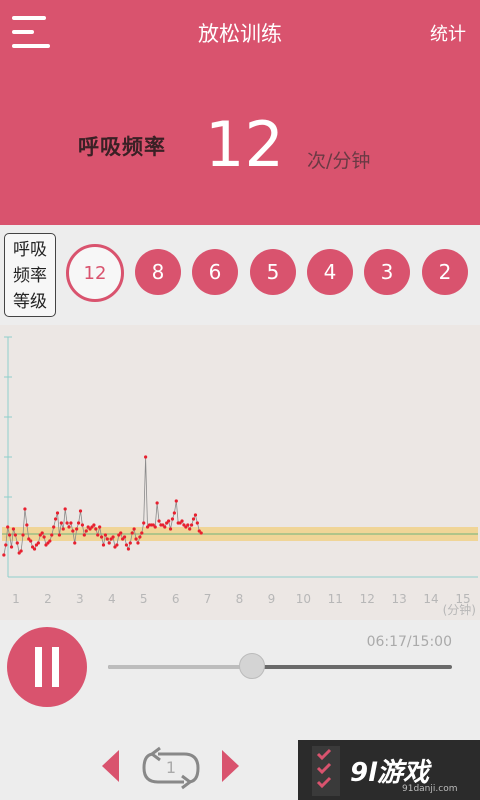 Image resolution: width=480 pixels, height=800 pixels. What do you see at coordinates (326, 771) in the screenshot?
I see `checklist-icon` at bounding box center [326, 771].